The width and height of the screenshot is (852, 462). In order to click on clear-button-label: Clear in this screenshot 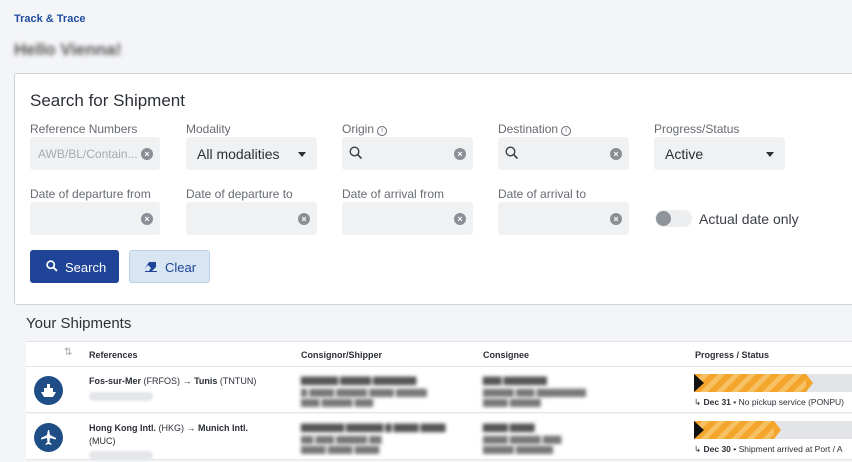, I will do `click(181, 267)`.